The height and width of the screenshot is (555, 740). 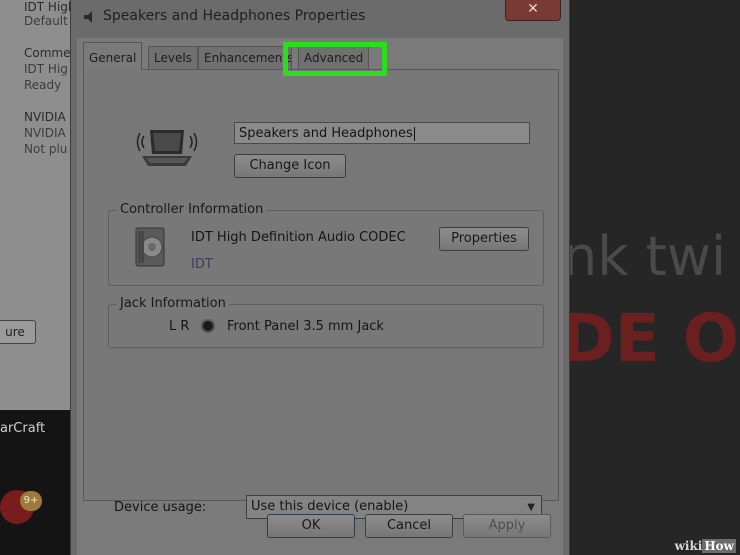 What do you see at coordinates (167, 148) in the screenshot?
I see `speakers-headphones-icon` at bounding box center [167, 148].